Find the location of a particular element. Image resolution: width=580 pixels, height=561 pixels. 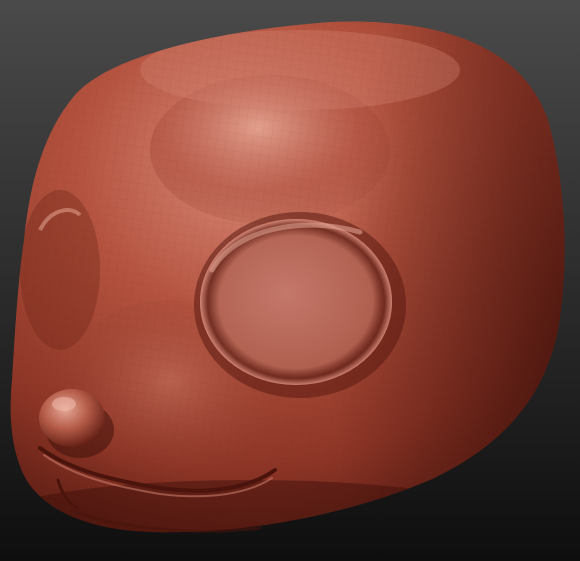

nose-highlight is located at coordinates (64, 404).